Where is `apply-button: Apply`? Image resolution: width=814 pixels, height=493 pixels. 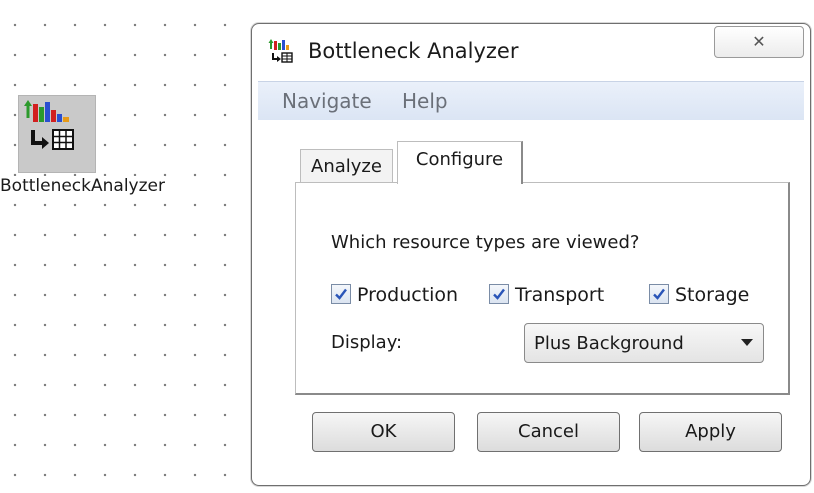 apply-button: Apply is located at coordinates (710, 432).